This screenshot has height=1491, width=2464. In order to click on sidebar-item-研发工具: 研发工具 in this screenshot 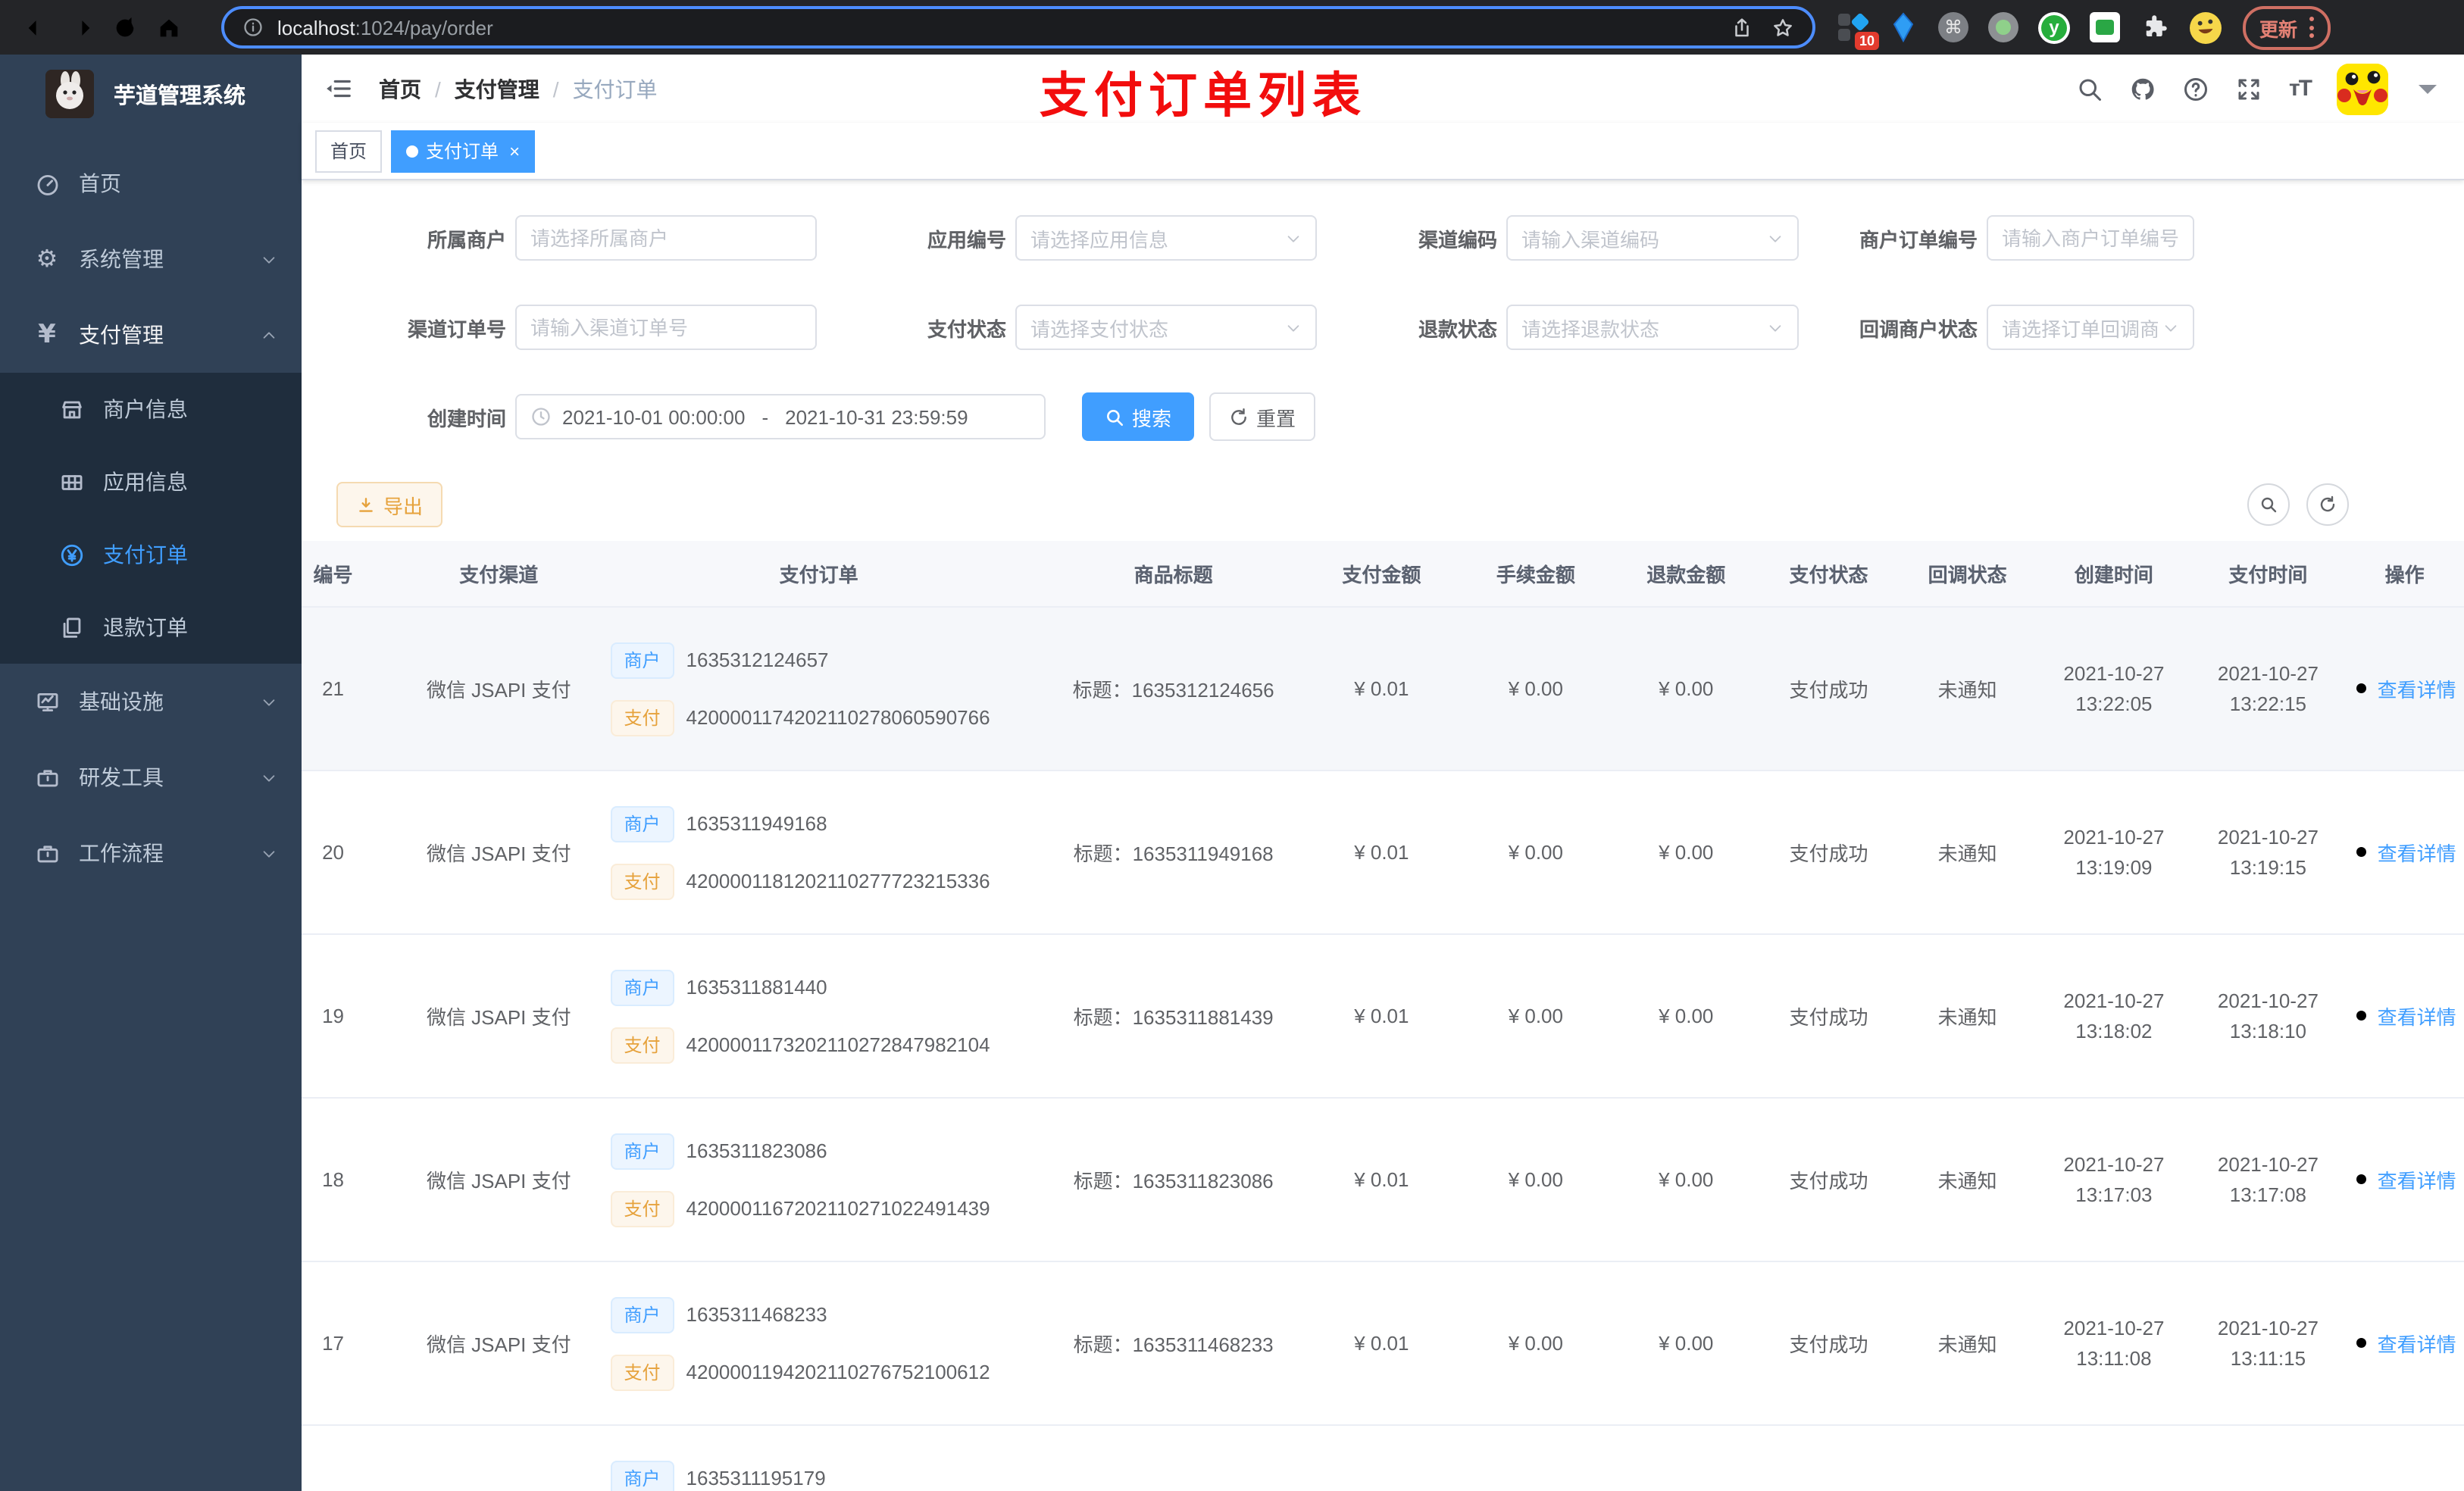, I will do `click(151, 777)`.